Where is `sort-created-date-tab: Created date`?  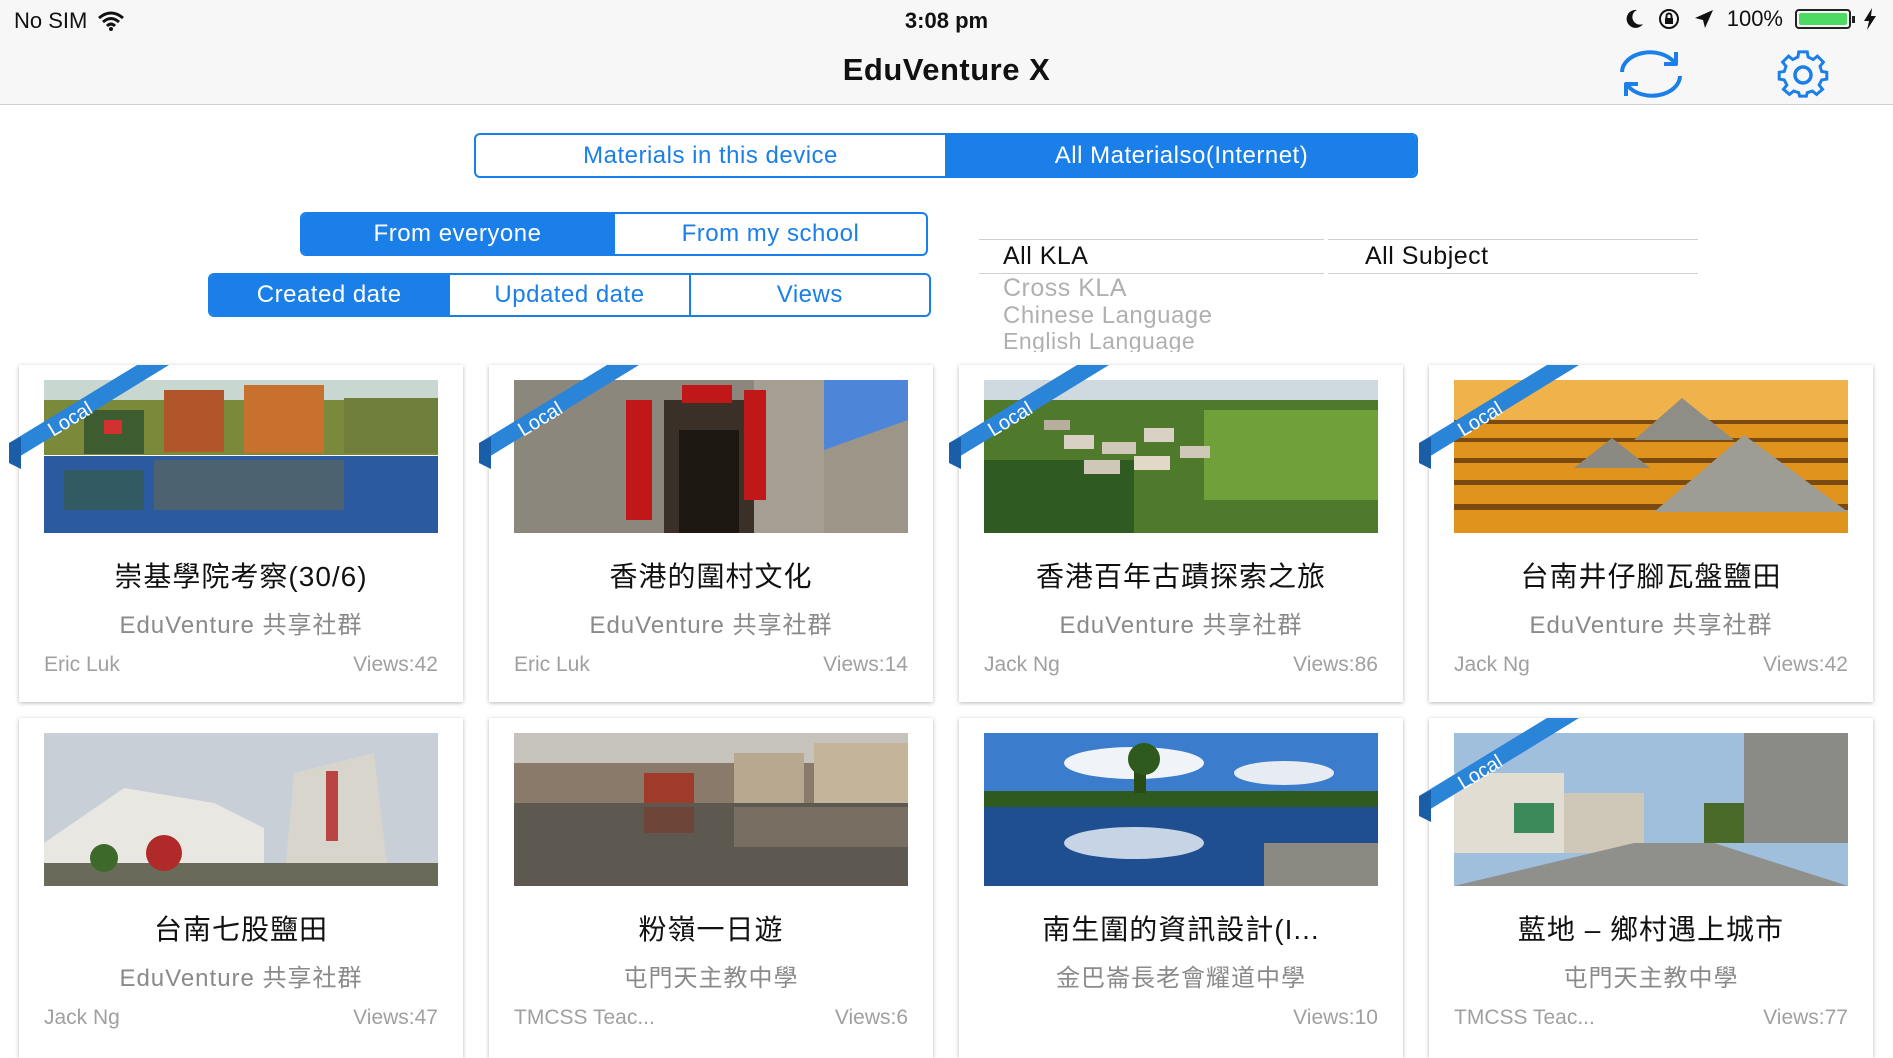
sort-created-date-tab: Created date is located at coordinates (330, 295).